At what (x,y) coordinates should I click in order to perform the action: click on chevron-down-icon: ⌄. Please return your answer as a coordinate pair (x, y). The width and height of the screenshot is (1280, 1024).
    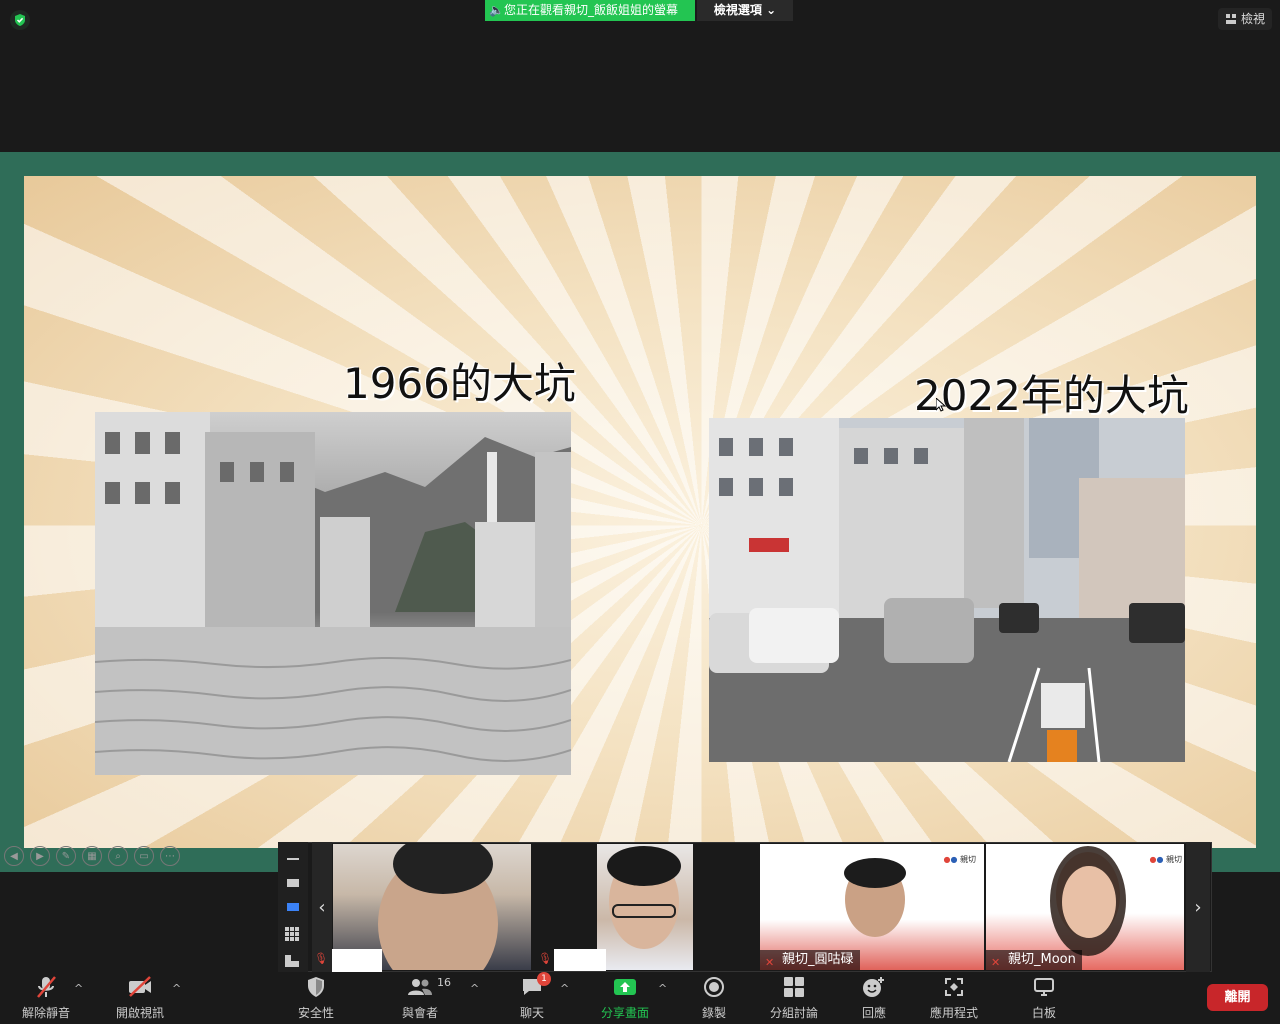
    Looking at the image, I should click on (771, 10).